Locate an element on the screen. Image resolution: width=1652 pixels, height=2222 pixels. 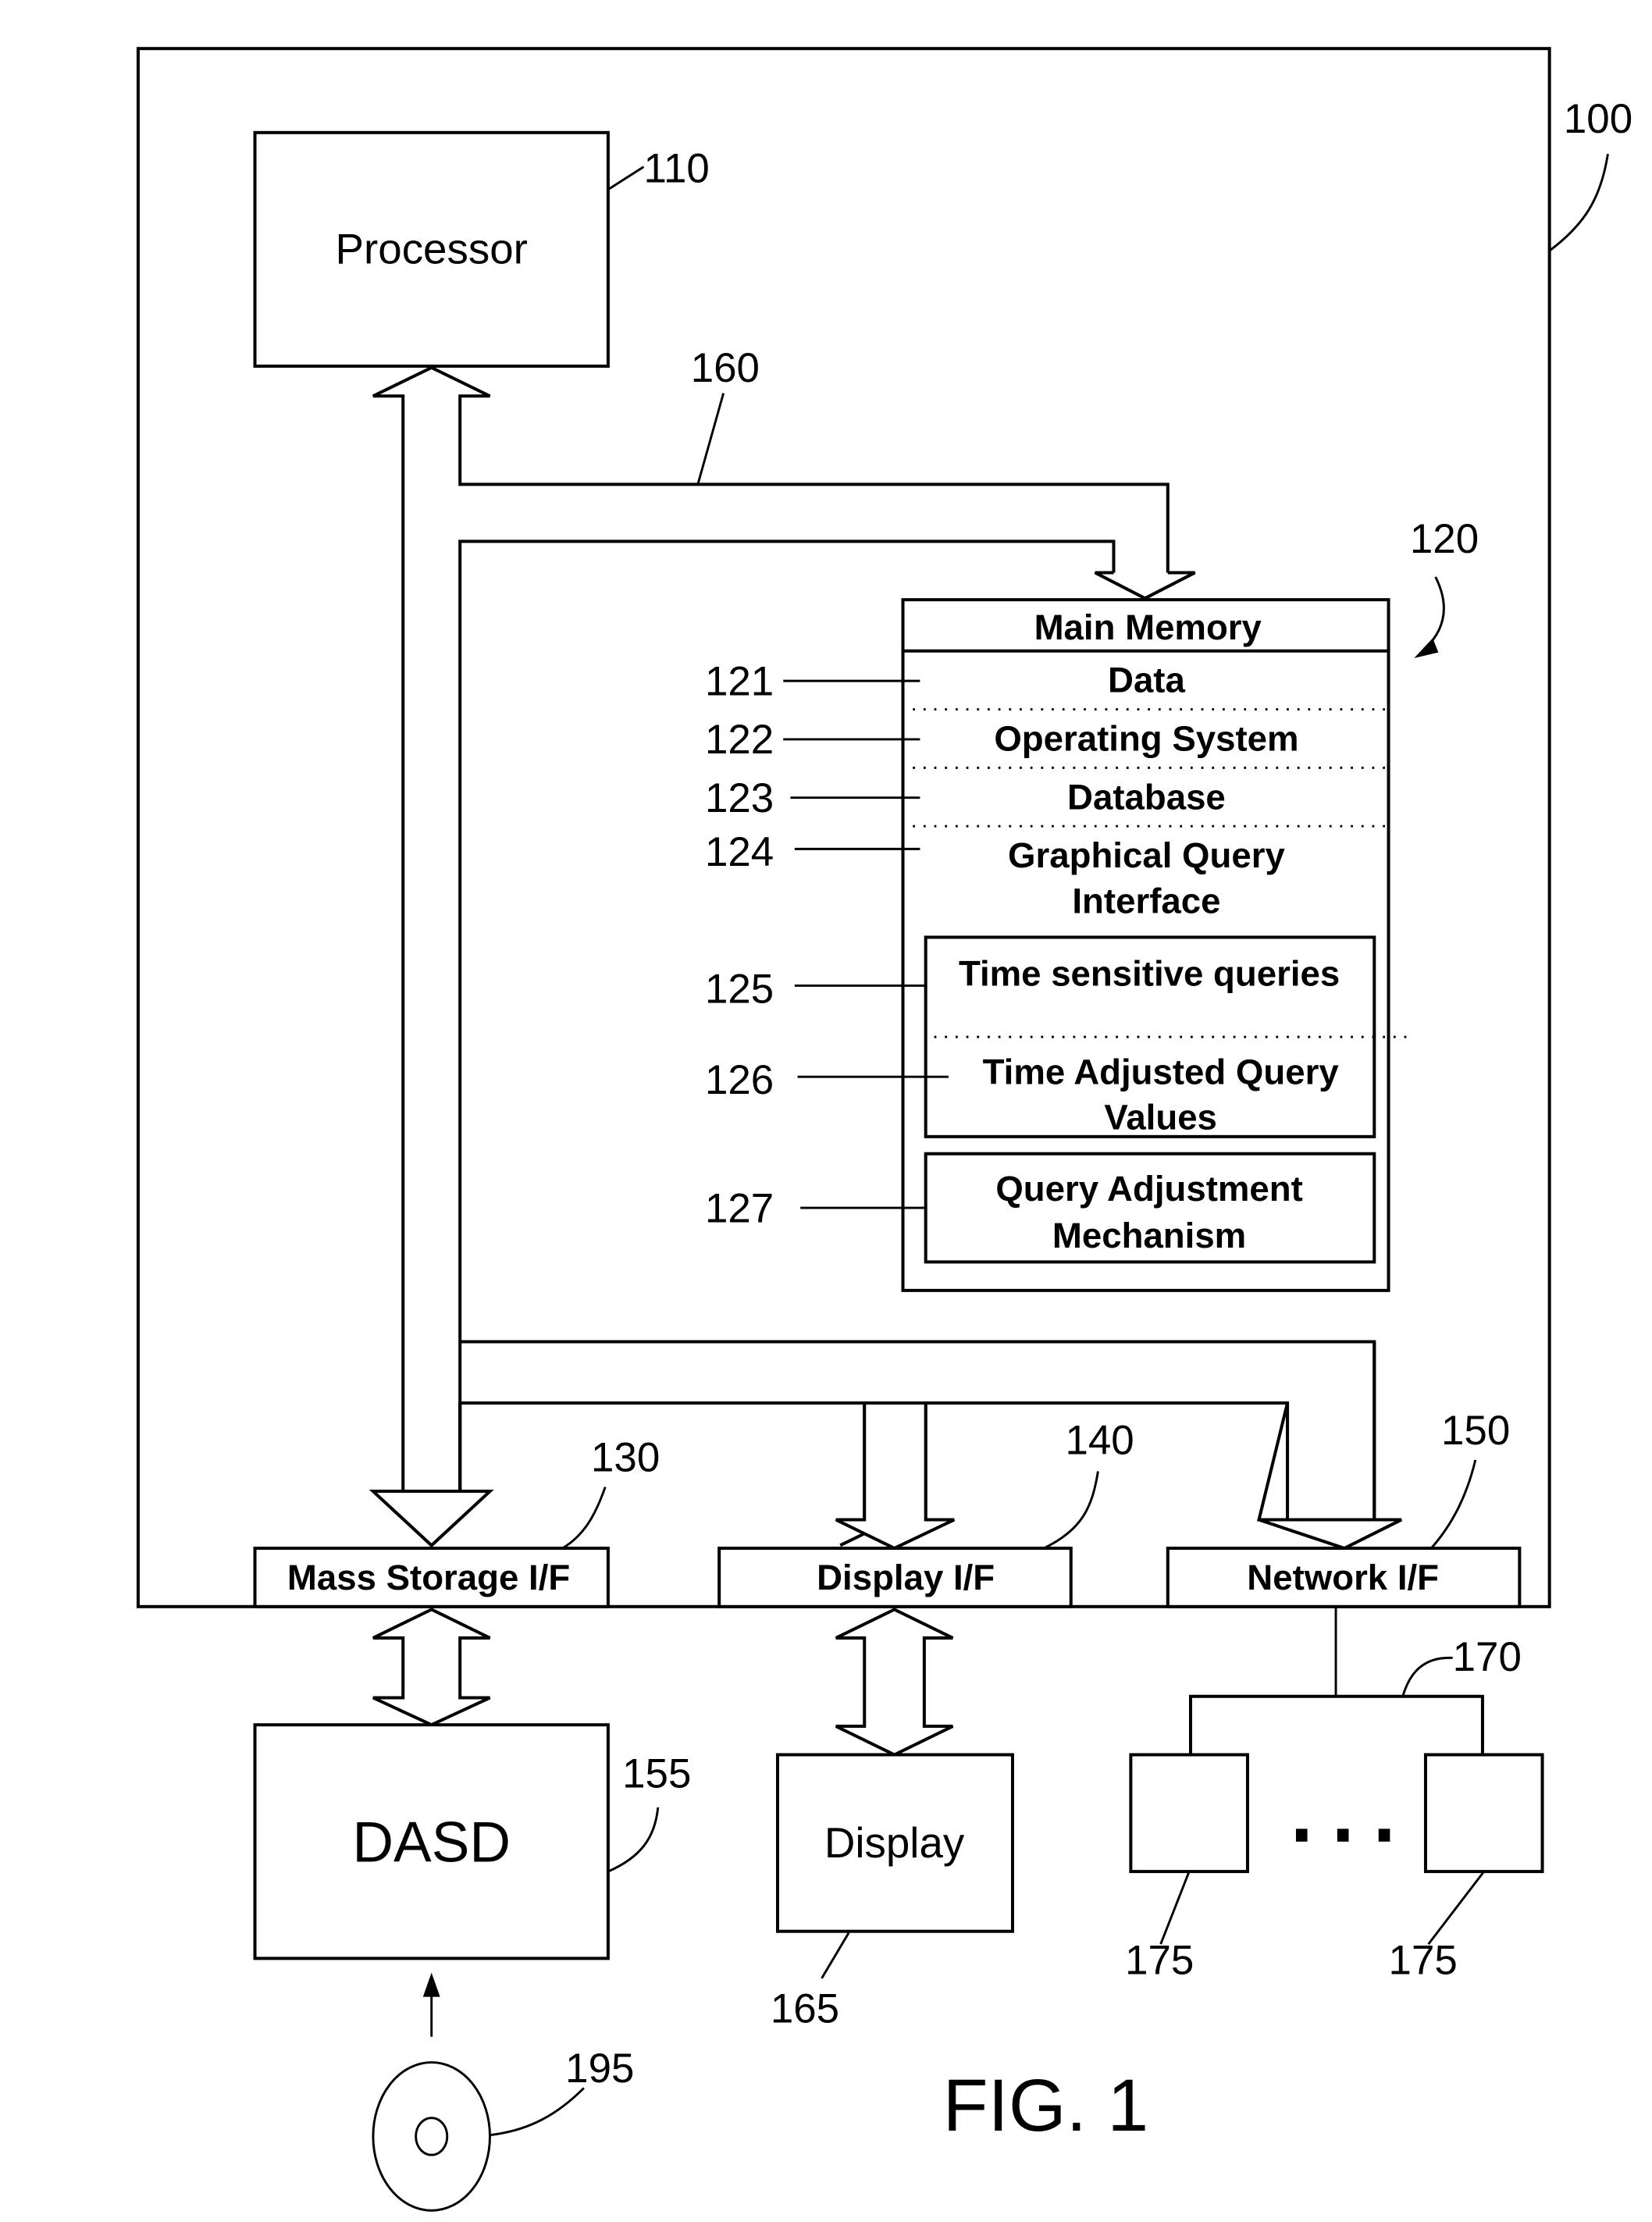
media-to-dasd-arrowhead is located at coordinates (431, 1984).